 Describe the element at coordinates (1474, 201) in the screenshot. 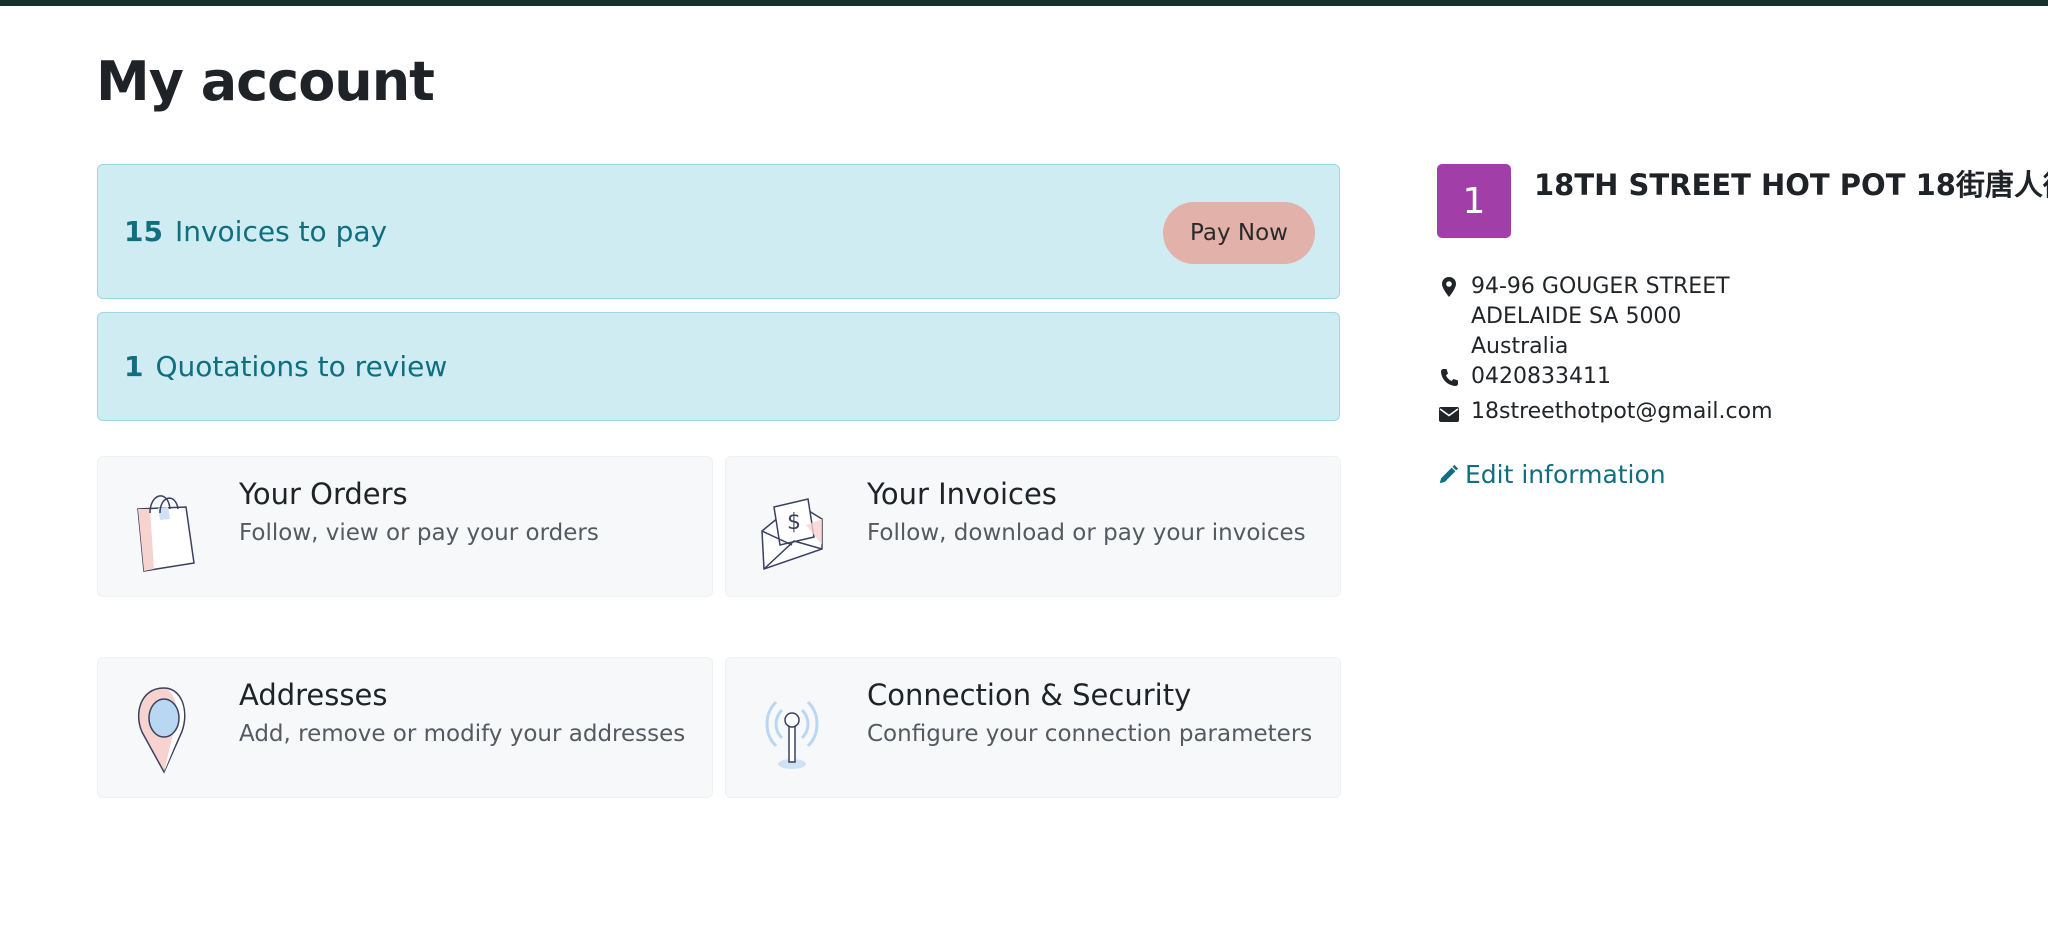

I see `avatar: 1` at that location.